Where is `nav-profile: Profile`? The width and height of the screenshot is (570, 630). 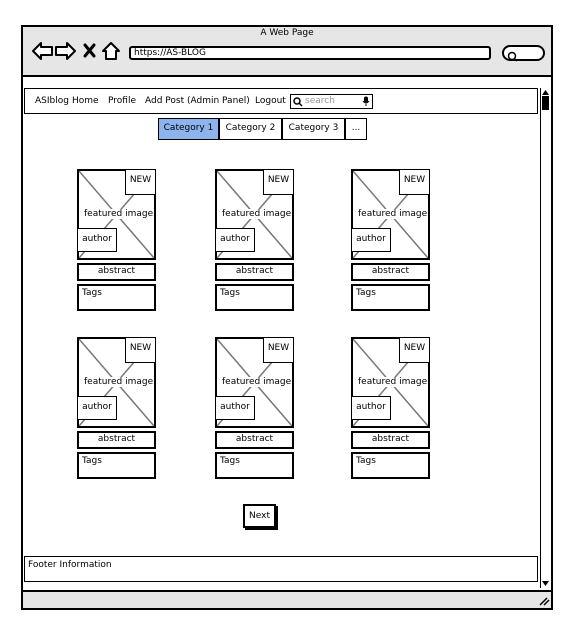
nav-profile: Profile is located at coordinates (122, 101).